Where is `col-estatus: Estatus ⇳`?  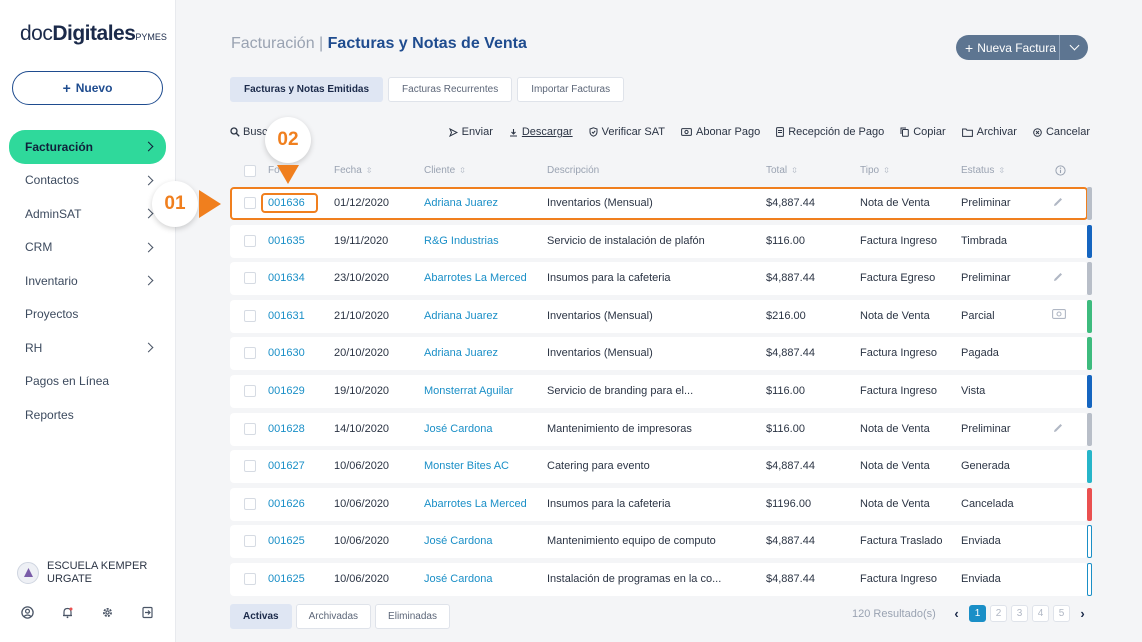 col-estatus: Estatus ⇳ is located at coordinates (983, 170).